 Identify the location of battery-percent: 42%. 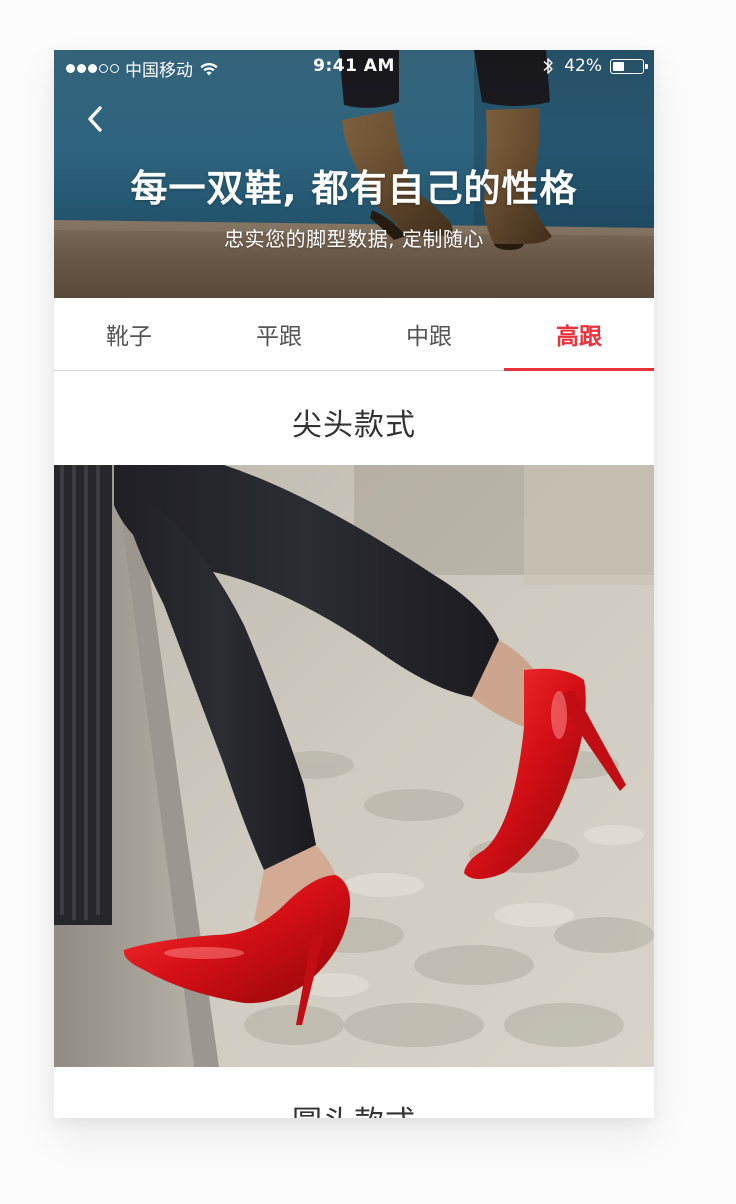
(583, 66).